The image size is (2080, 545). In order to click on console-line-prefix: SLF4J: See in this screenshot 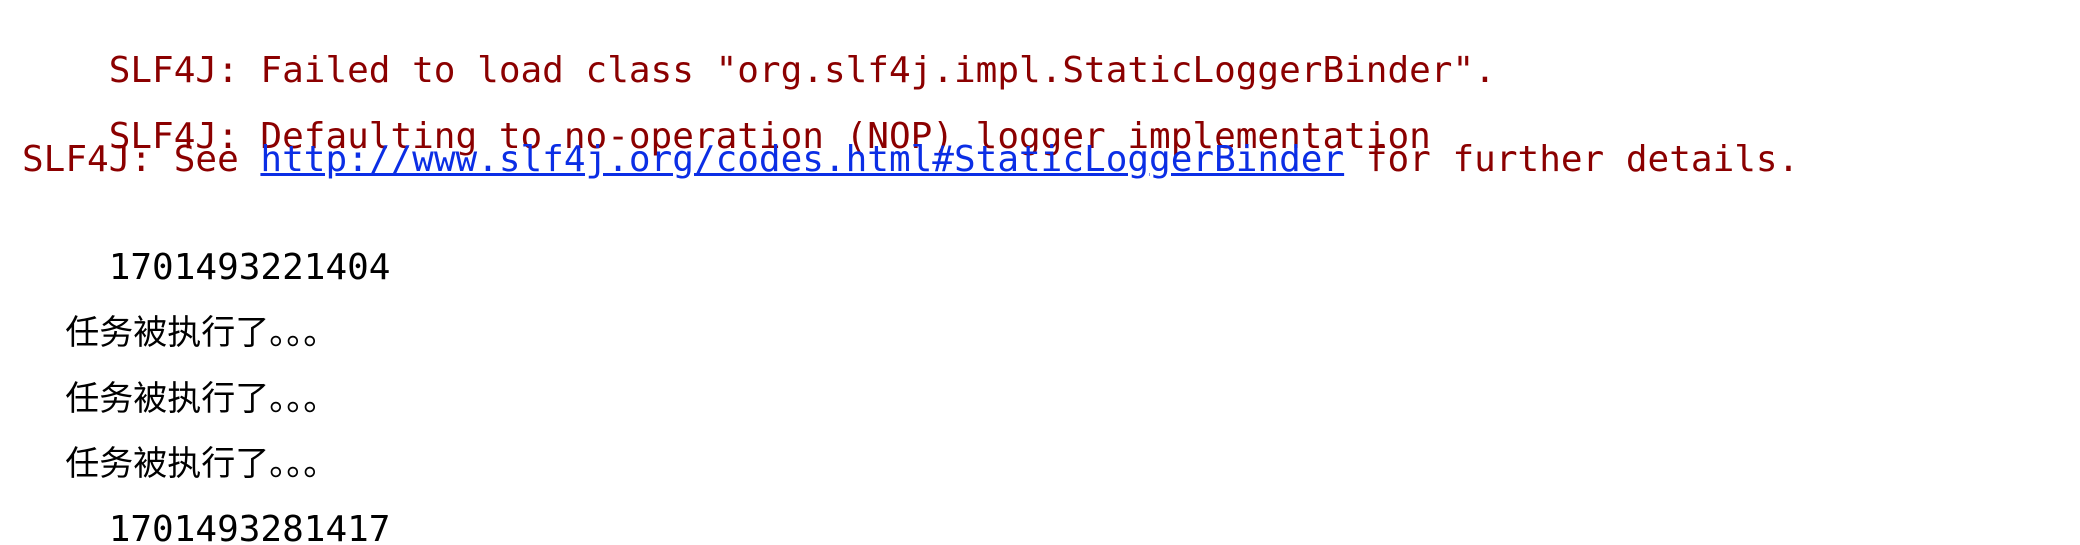, I will do `click(141, 159)`.